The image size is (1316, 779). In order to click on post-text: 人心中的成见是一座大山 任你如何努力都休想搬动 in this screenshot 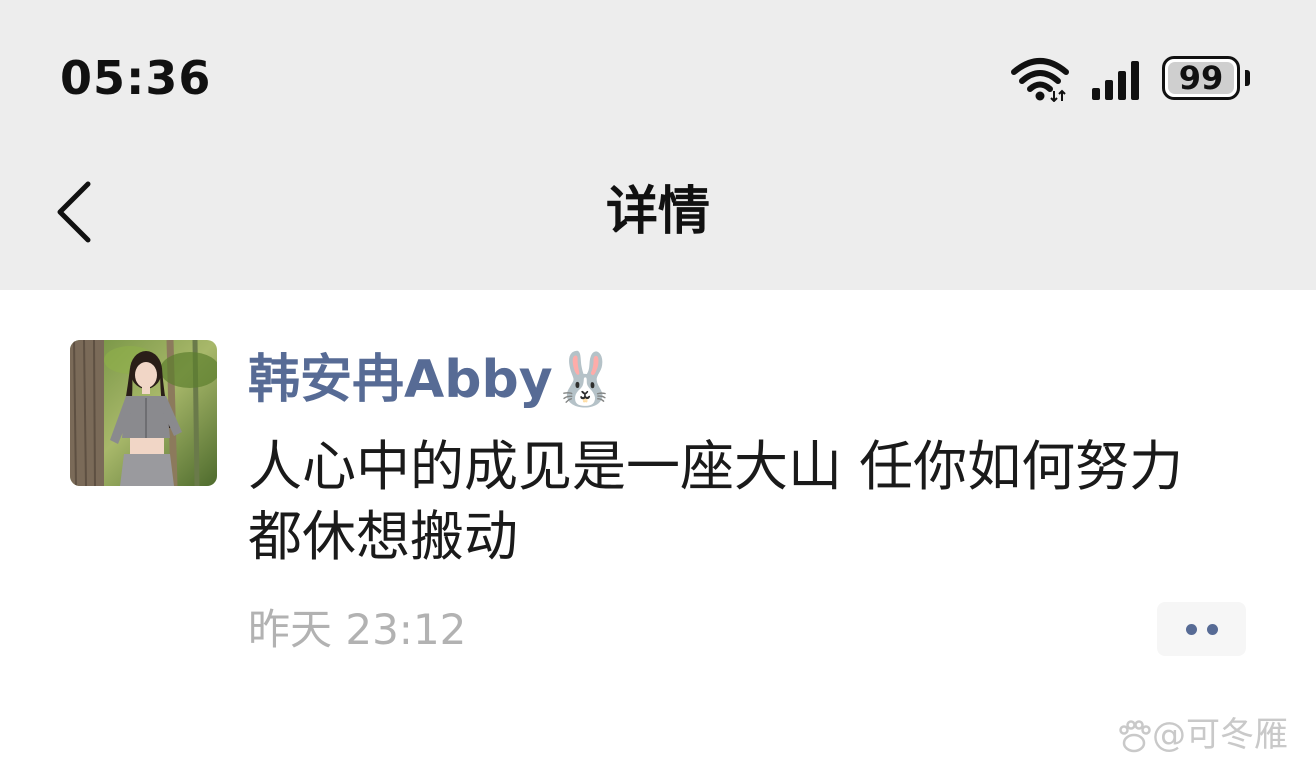, I will do `click(716, 501)`.